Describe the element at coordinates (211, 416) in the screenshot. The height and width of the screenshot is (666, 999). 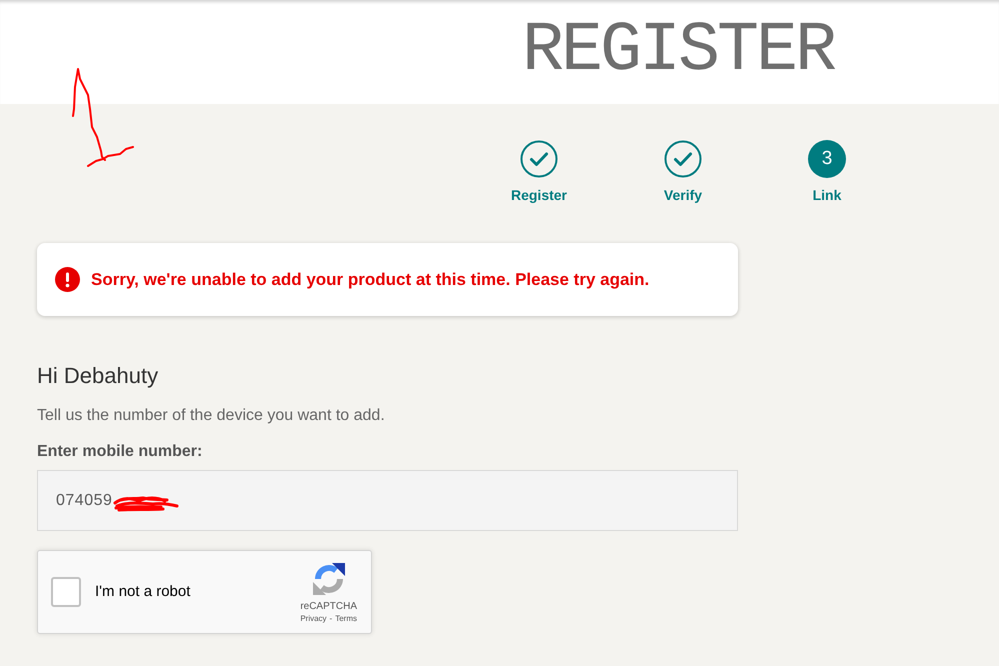
I see `instruction-text: Tell us the number of the device you want to add.` at that location.